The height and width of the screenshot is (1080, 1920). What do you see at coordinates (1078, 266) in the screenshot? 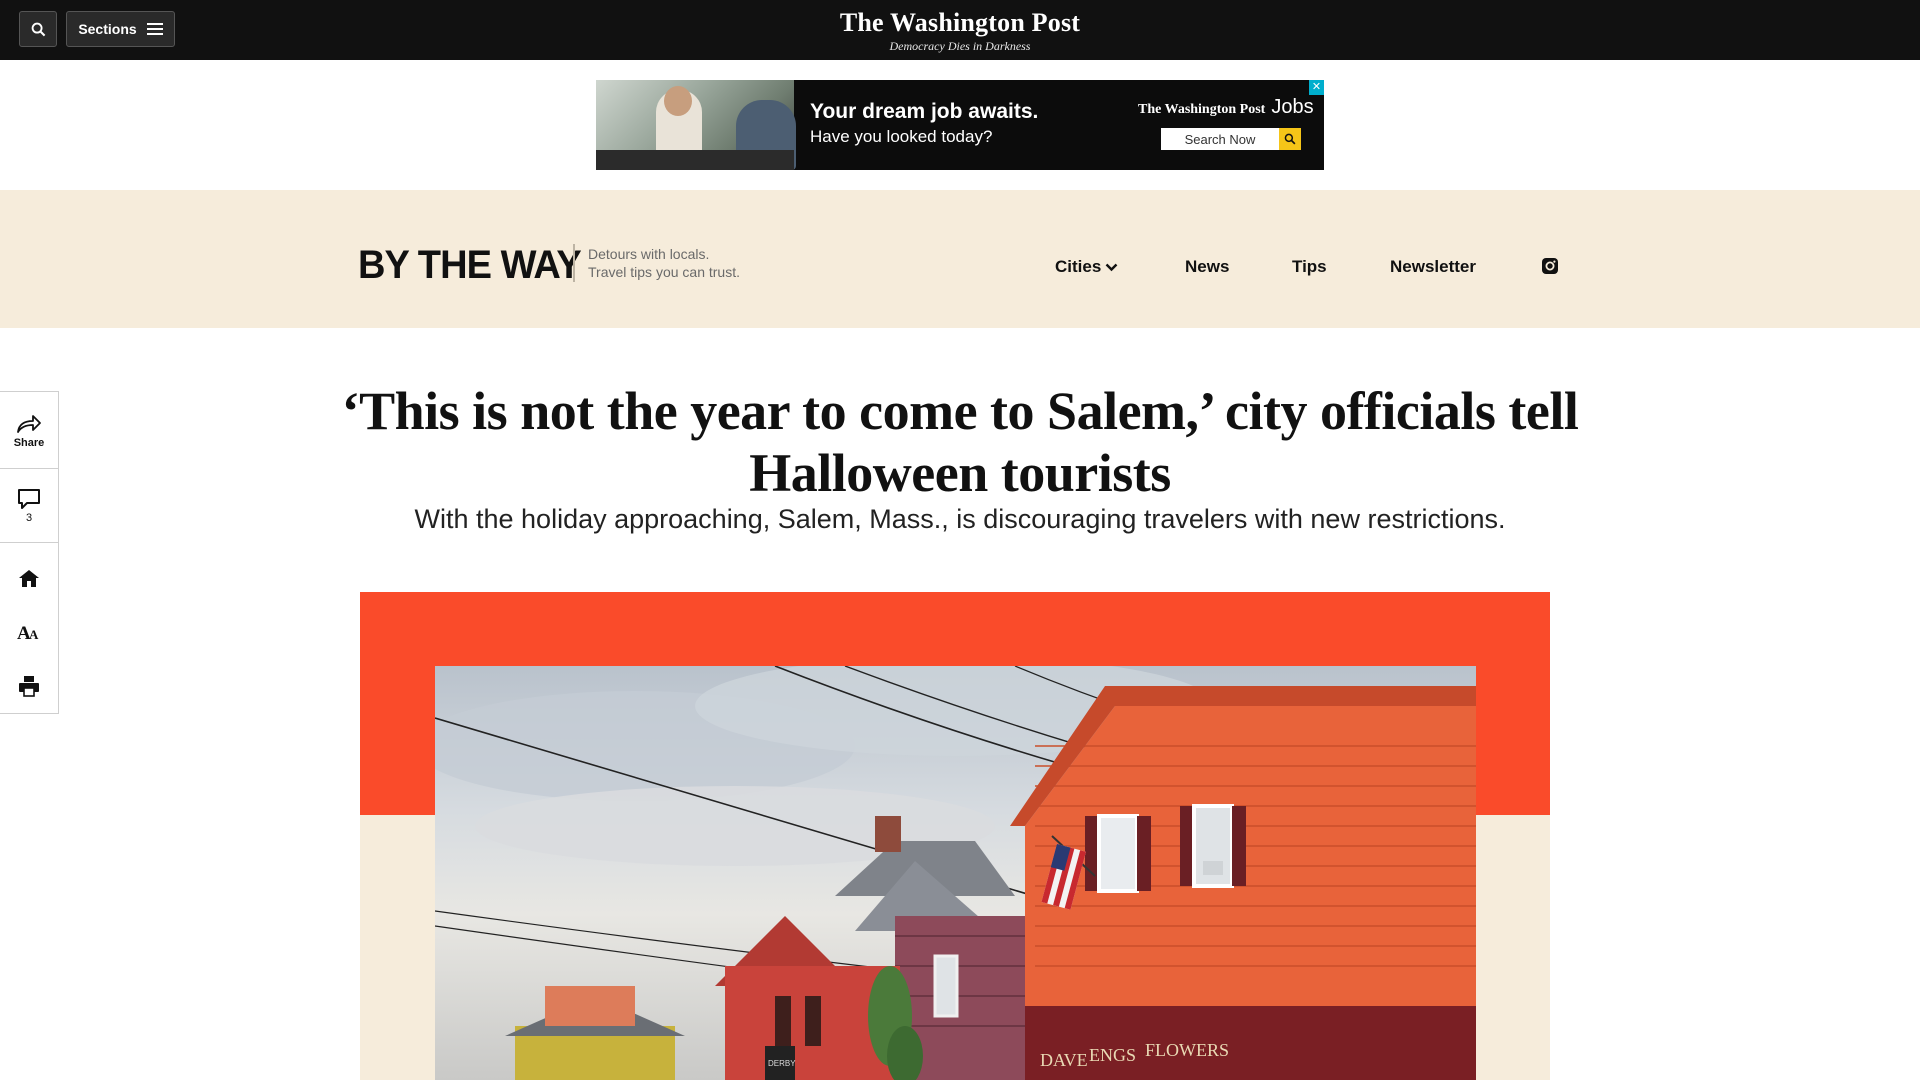
I see `nav-cities-label: Cities` at bounding box center [1078, 266].